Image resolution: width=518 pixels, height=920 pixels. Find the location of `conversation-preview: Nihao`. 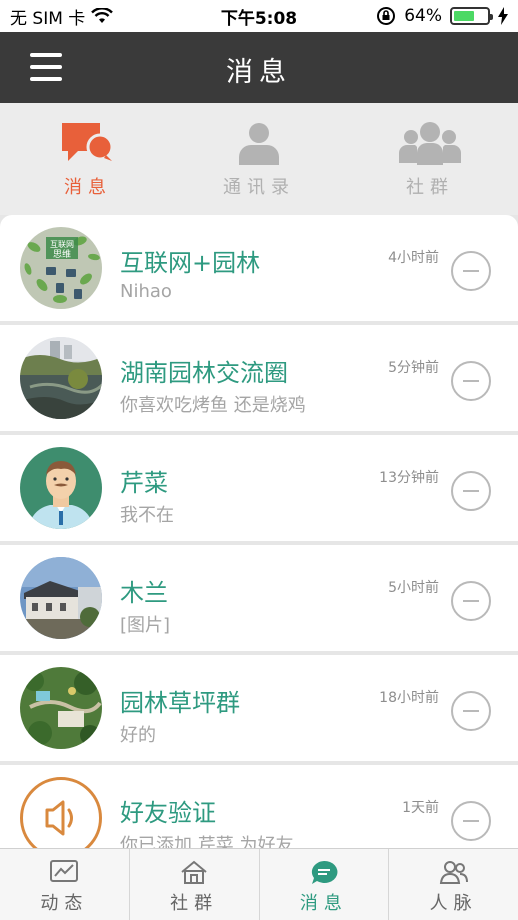

conversation-preview: Nihao is located at coordinates (146, 291).